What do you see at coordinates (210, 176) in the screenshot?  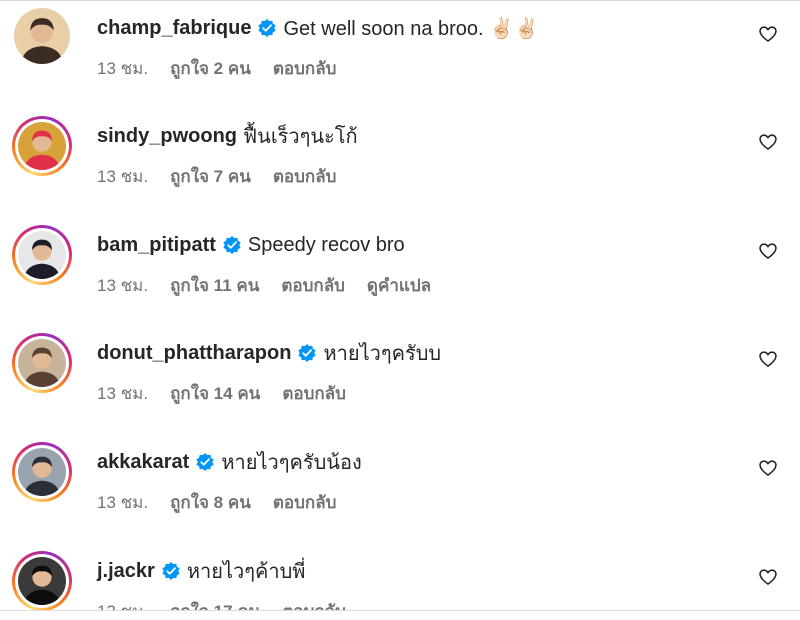 I see `likes-count-button: ถูกใจ 7 คน` at bounding box center [210, 176].